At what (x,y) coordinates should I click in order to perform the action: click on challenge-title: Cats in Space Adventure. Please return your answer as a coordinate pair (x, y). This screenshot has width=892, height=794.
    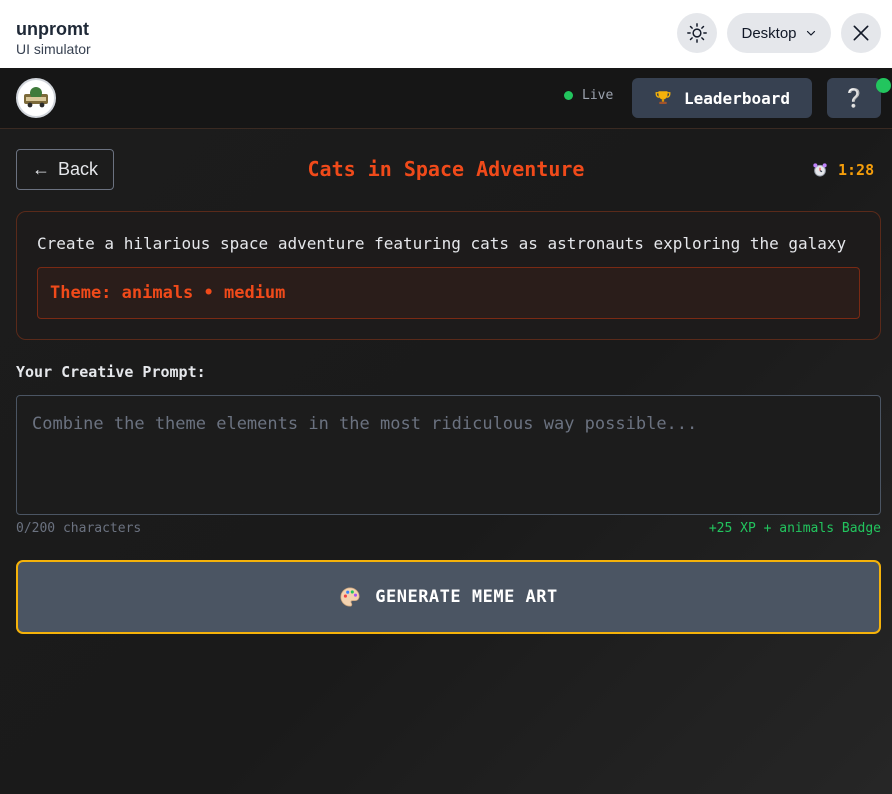
    Looking at the image, I should click on (446, 169).